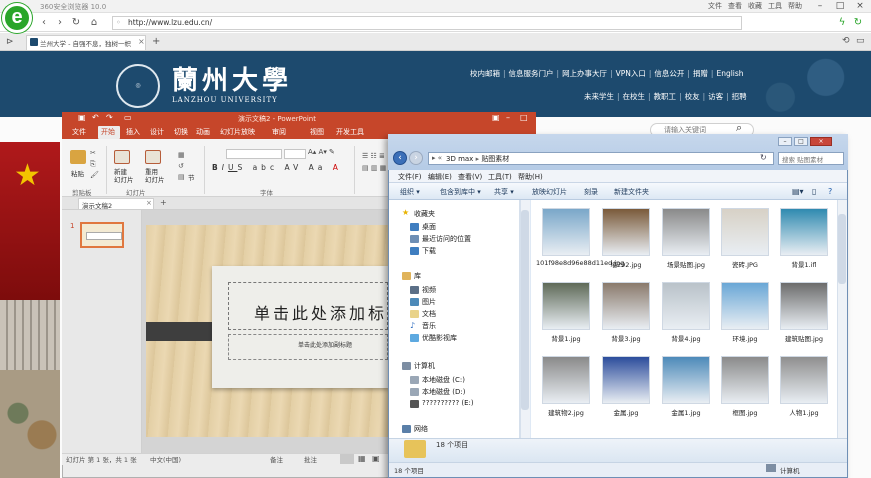 The width and height of the screenshot is (871, 478). Describe the element at coordinates (504, 192) in the screenshot. I see `share-button: 共享 ▾` at that location.